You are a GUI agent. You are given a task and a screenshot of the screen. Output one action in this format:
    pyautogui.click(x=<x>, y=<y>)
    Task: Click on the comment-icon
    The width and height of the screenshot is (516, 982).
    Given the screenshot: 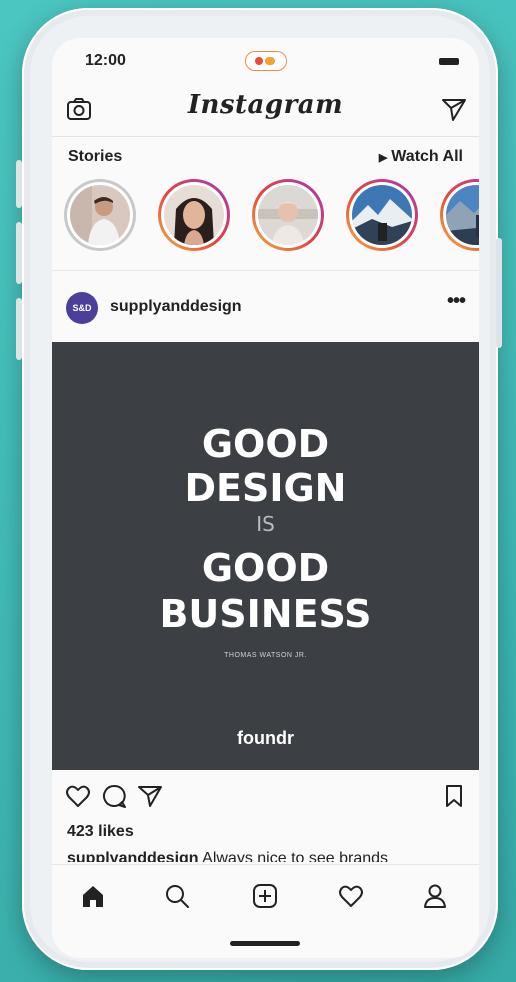 What is the action you would take?
    pyautogui.click(x=114, y=796)
    